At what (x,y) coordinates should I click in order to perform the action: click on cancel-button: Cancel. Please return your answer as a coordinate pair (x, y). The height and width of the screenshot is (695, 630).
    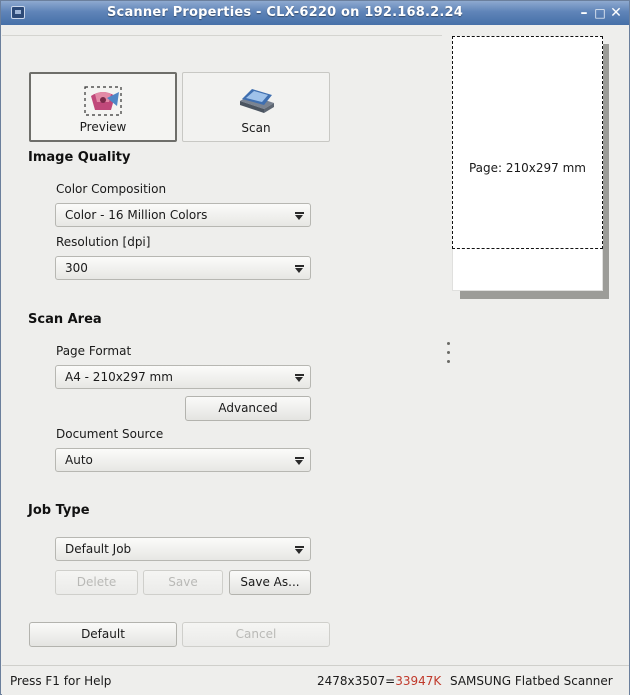
    Looking at the image, I should click on (256, 634).